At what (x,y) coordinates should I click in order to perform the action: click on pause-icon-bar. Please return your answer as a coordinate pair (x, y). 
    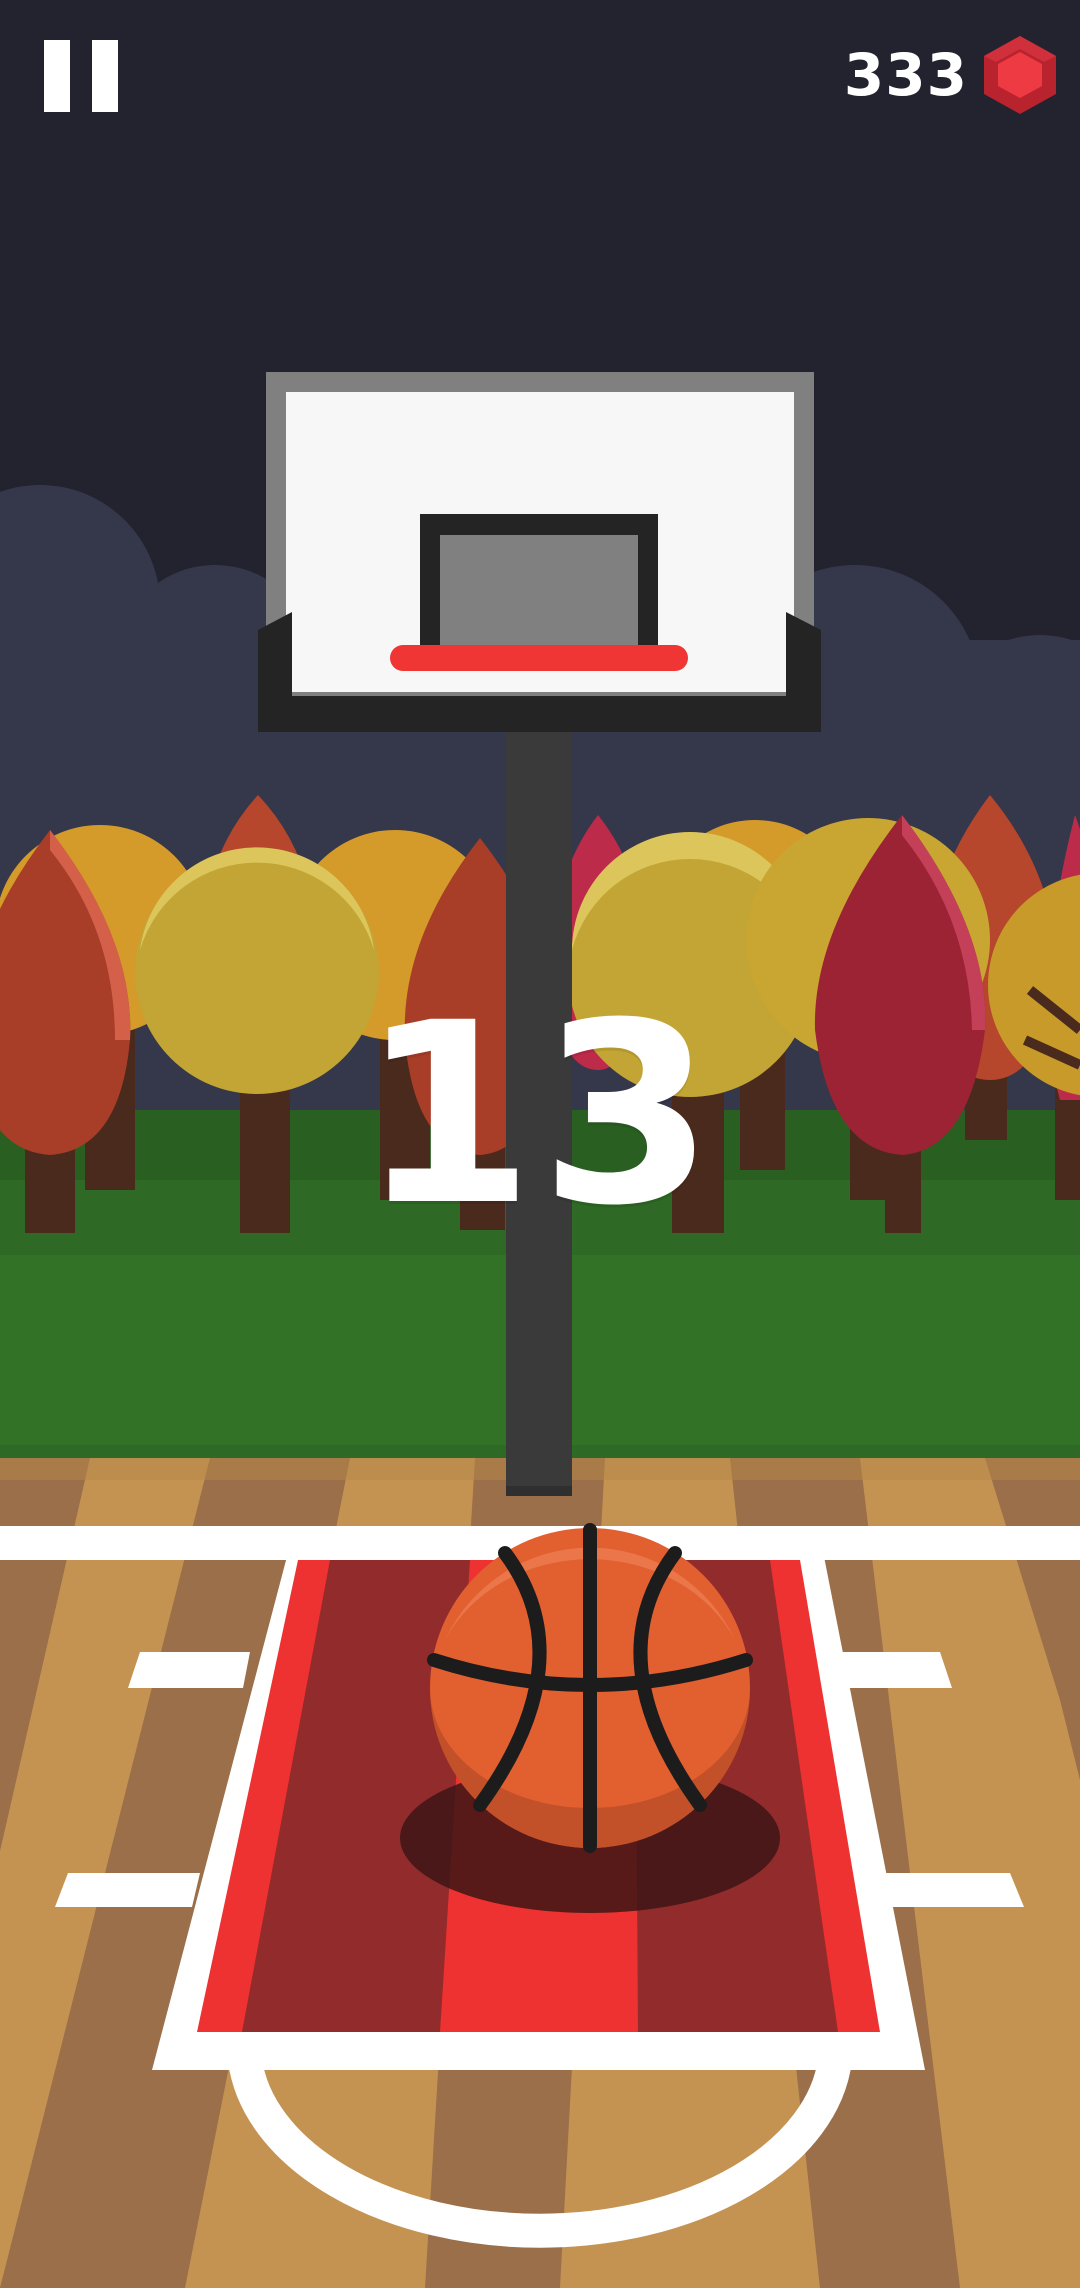
    Looking at the image, I should click on (105, 76).